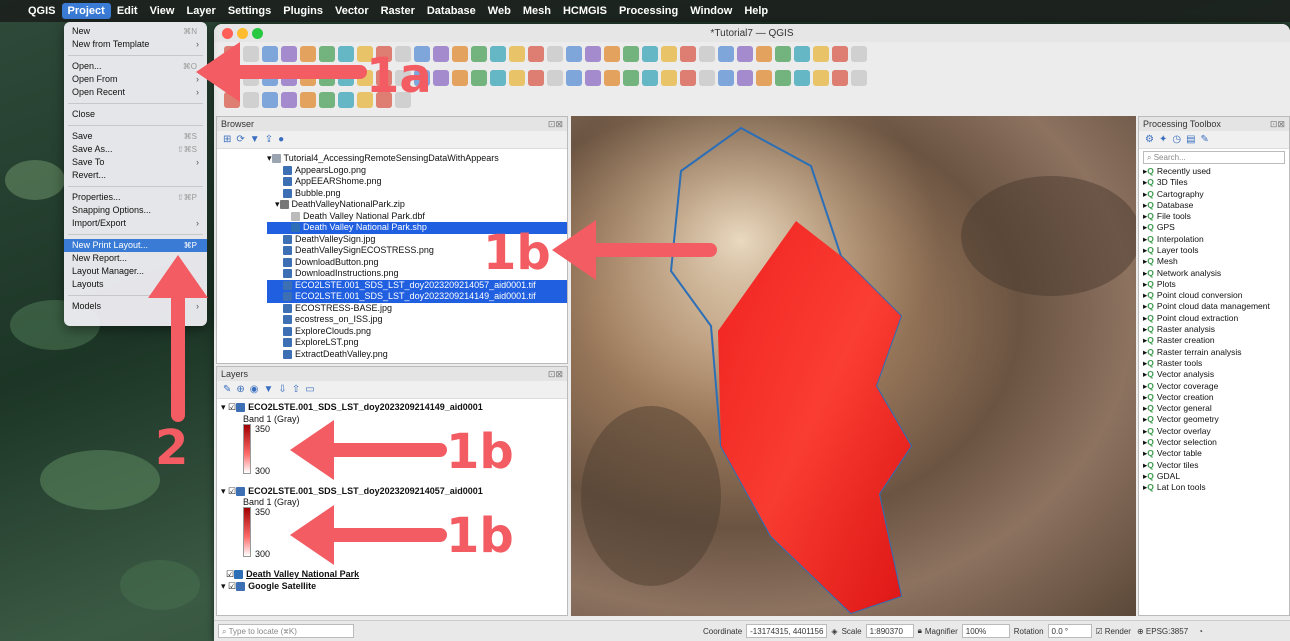 This screenshot has height=641, width=1290. What do you see at coordinates (296, 389) in the screenshot?
I see `collapse-icon: ⇧` at bounding box center [296, 389].